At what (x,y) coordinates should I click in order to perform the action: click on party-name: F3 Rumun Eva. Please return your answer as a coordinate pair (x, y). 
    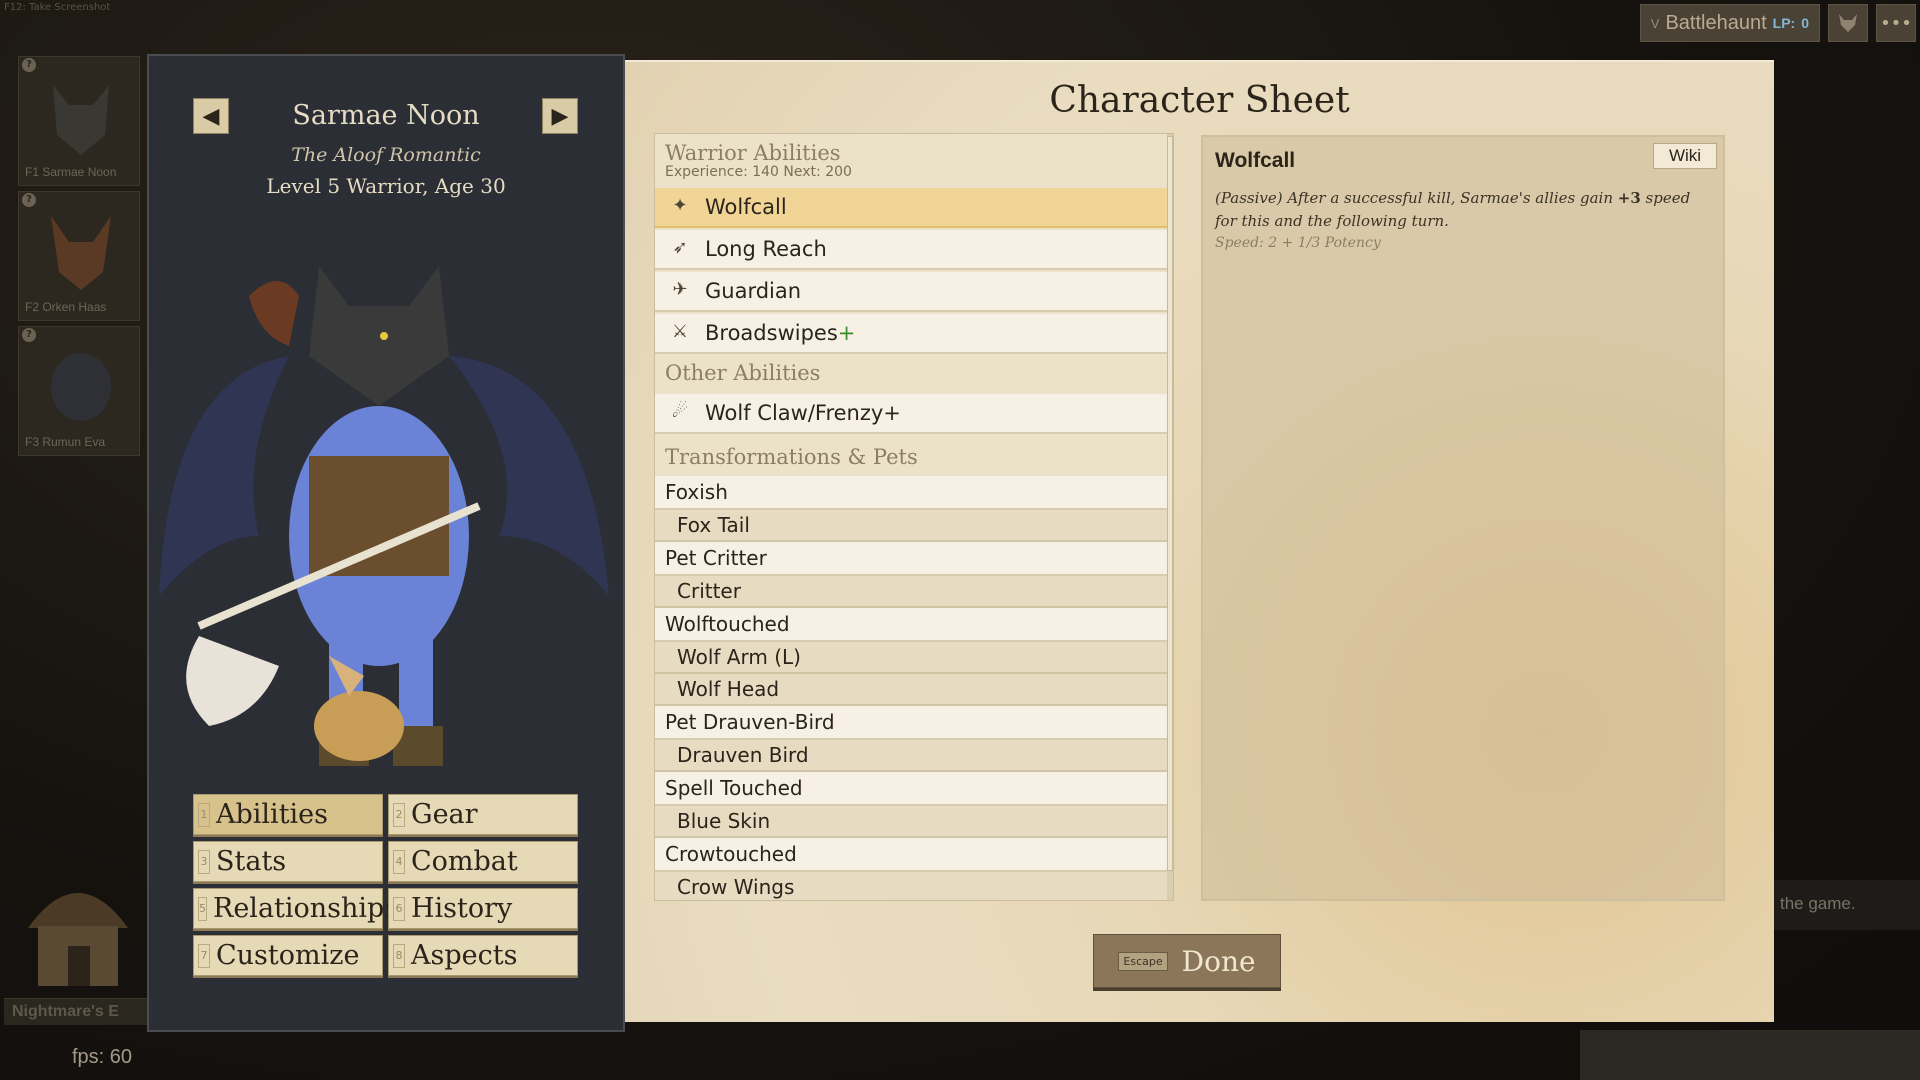
    Looking at the image, I should click on (65, 442).